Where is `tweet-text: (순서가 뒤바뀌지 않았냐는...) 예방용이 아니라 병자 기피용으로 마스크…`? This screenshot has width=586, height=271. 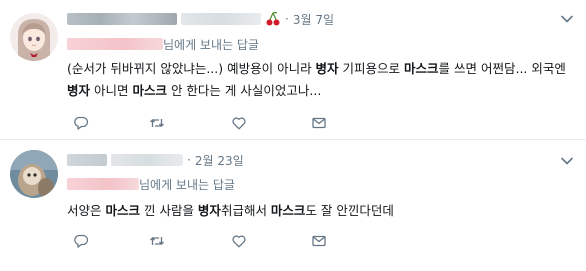
tweet-text: (순서가 뒤바뀌지 않았냐는...) 예방용이 아니라 병자 기피용으로 마스크… is located at coordinates (319, 80).